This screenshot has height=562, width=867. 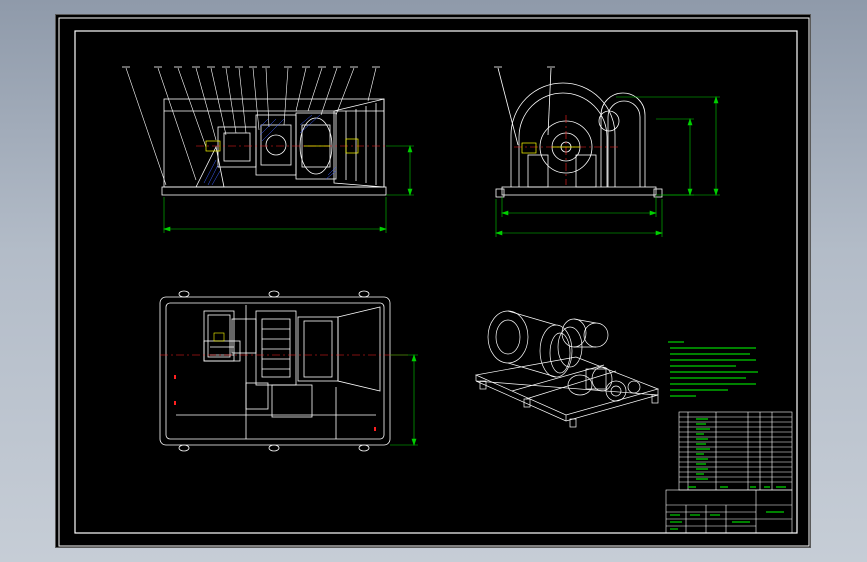 I want to click on plan-markers, so click(x=275, y=403).